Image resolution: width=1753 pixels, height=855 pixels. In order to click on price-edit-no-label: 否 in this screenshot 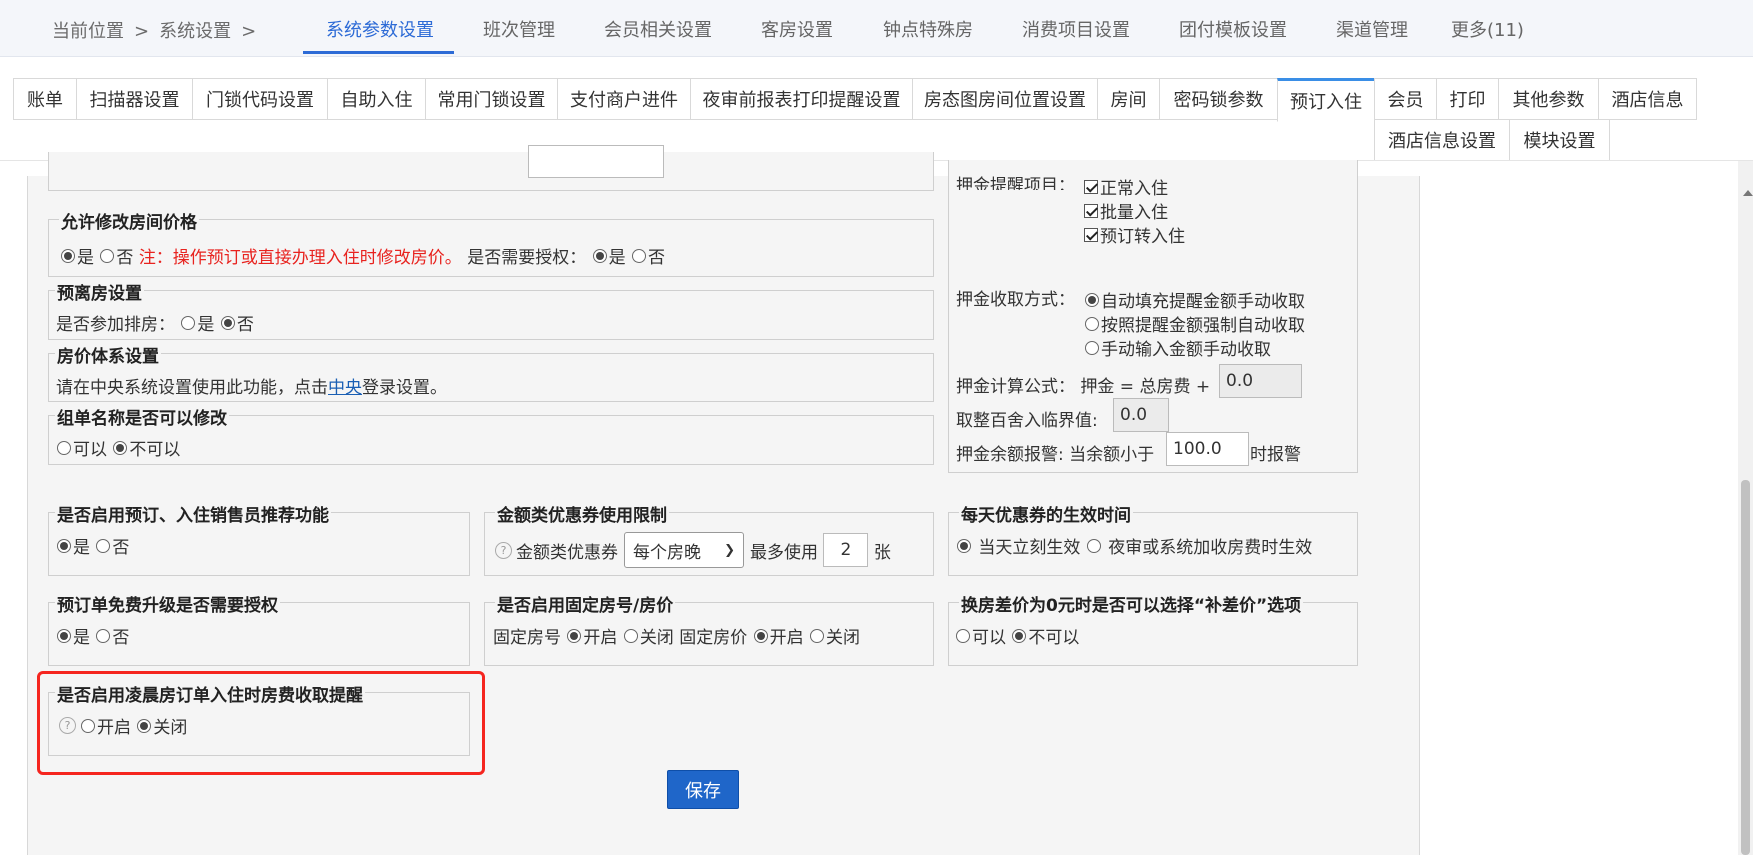, I will do `click(125, 258)`.